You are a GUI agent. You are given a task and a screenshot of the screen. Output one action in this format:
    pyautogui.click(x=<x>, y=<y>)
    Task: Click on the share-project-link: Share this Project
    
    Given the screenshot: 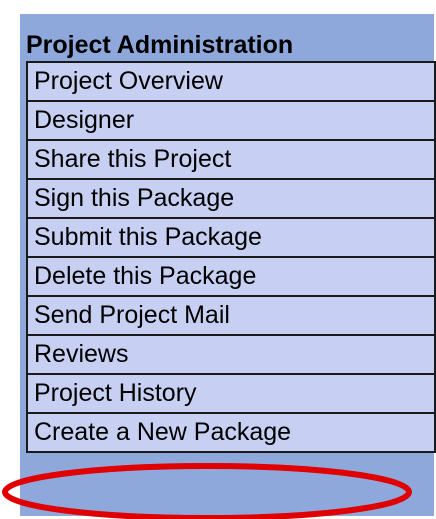 What is the action you would take?
    pyautogui.click(x=231, y=159)
    